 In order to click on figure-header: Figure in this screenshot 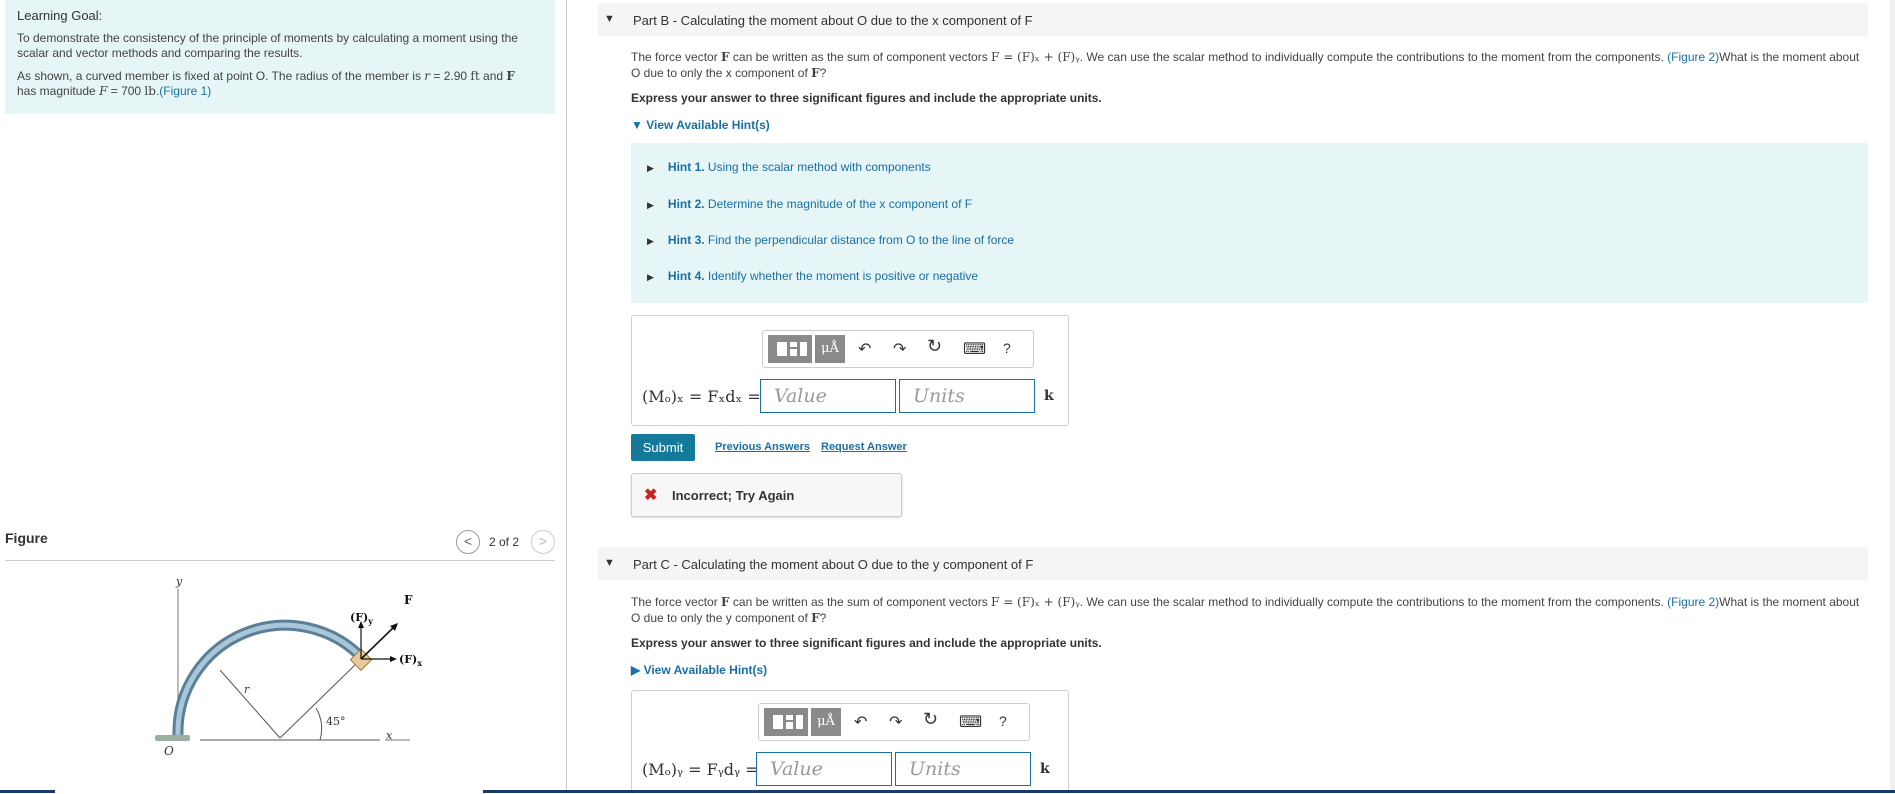, I will do `click(26, 538)`.